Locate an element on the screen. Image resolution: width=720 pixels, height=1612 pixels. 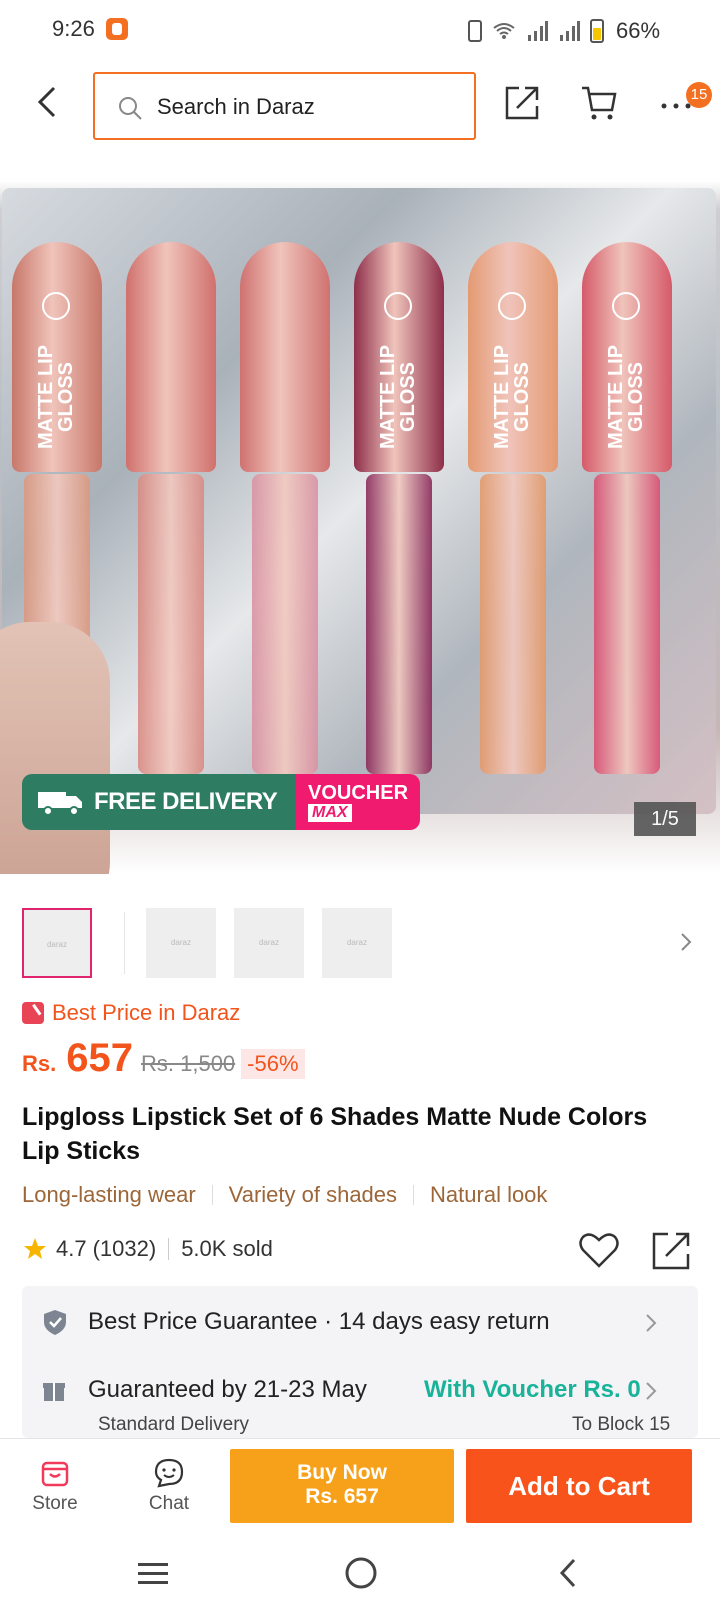
truck-icon is located at coordinates (60, 804).